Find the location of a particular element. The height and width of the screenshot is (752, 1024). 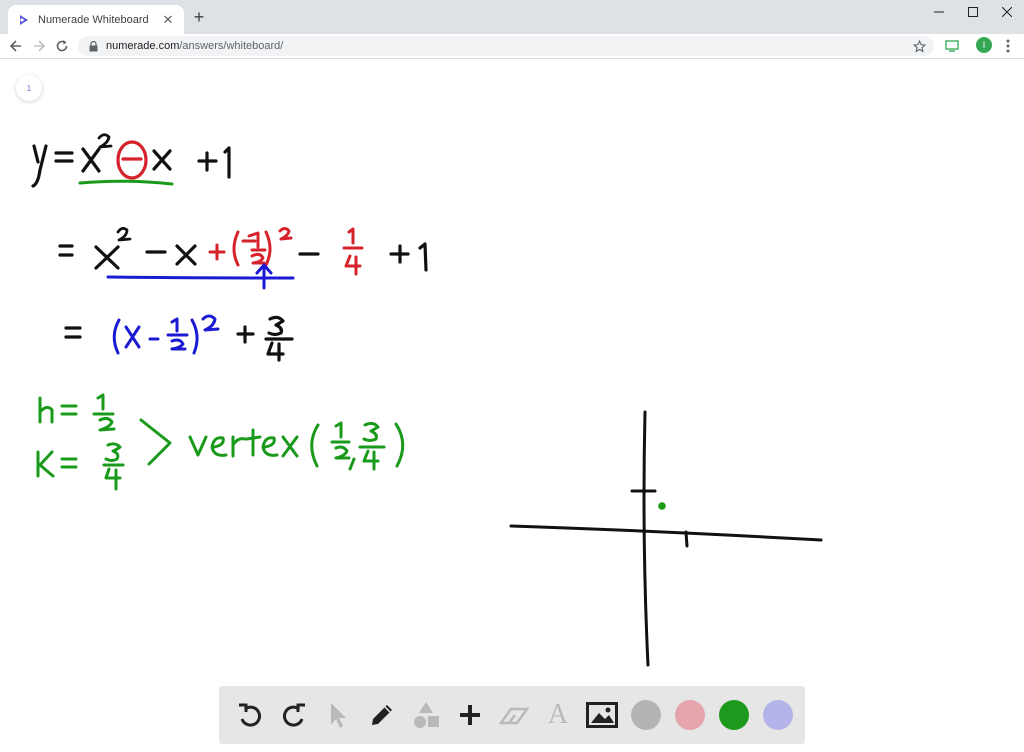

reload-icon is located at coordinates (62, 46).